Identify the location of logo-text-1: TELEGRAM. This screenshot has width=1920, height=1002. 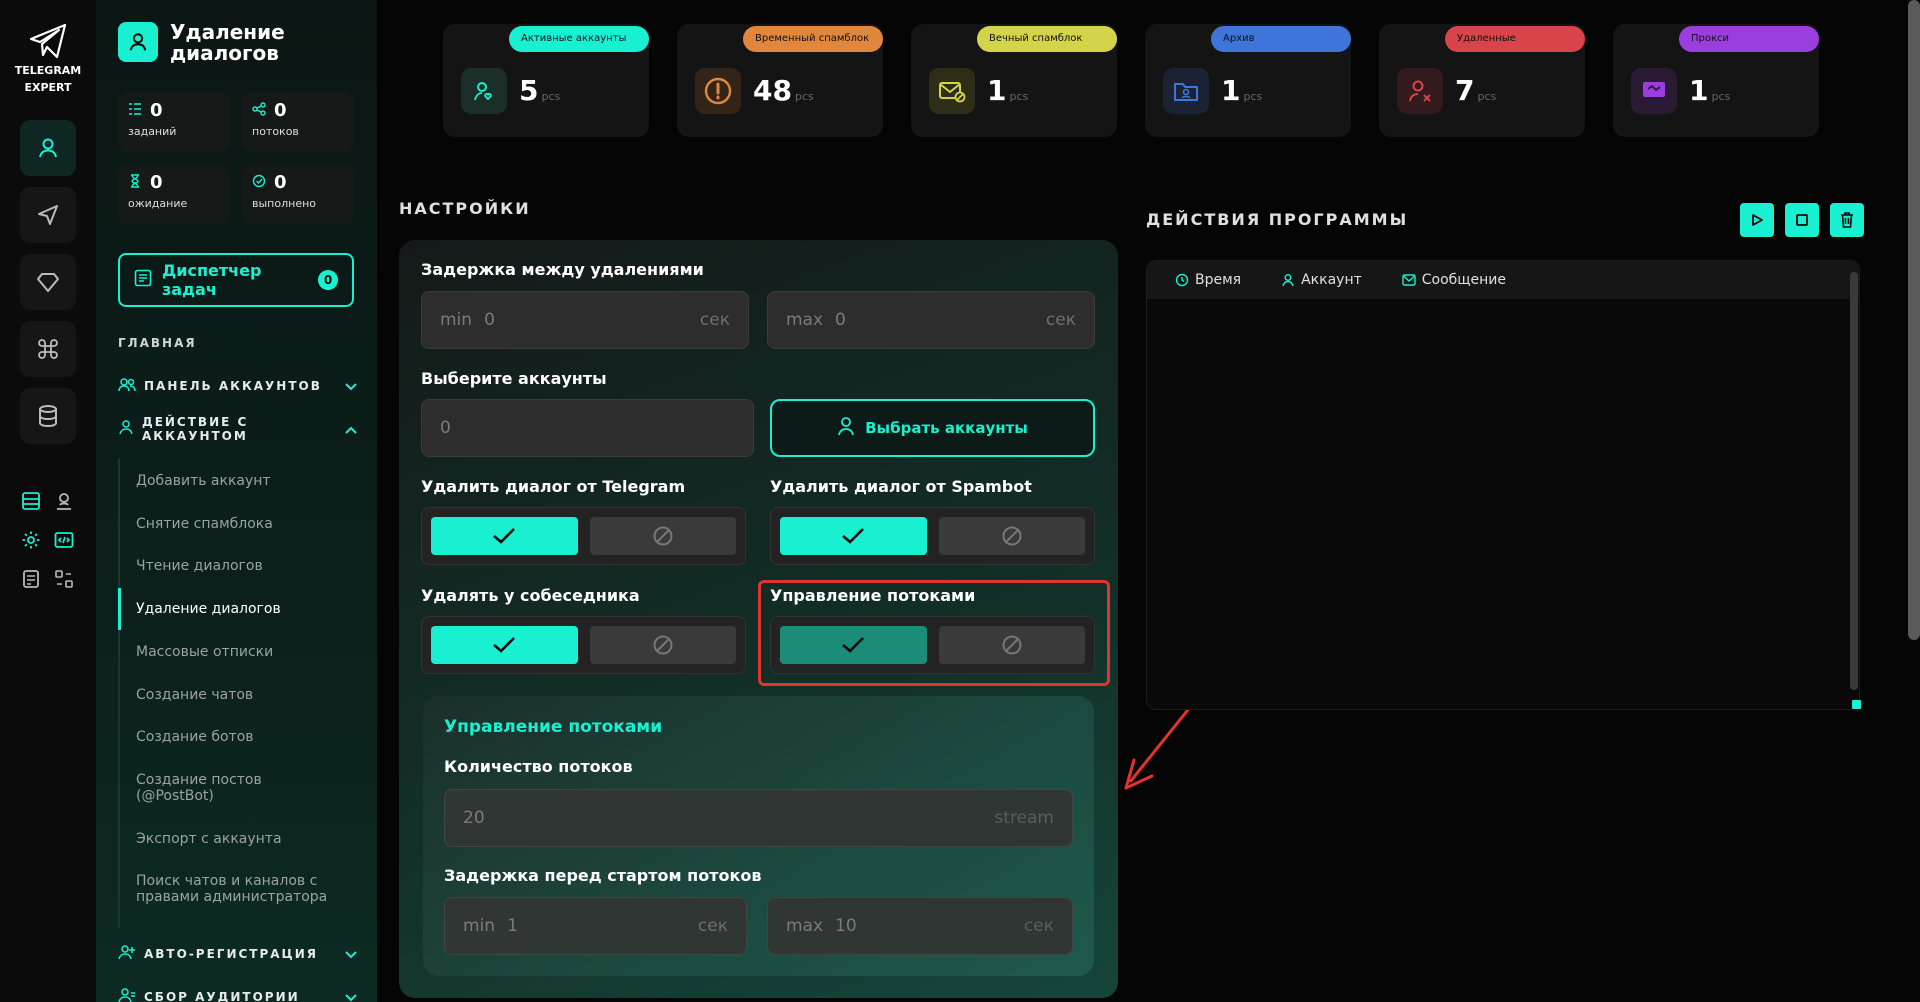
(48, 70).